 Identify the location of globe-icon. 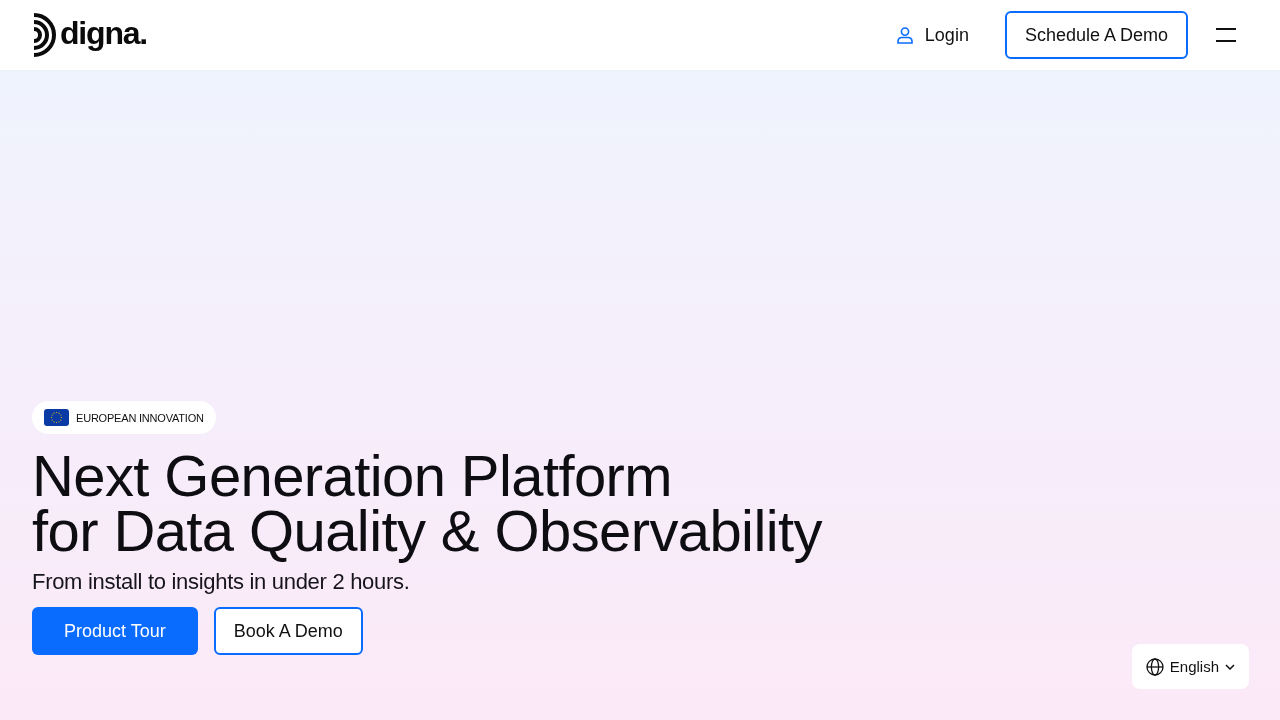
(1154, 666).